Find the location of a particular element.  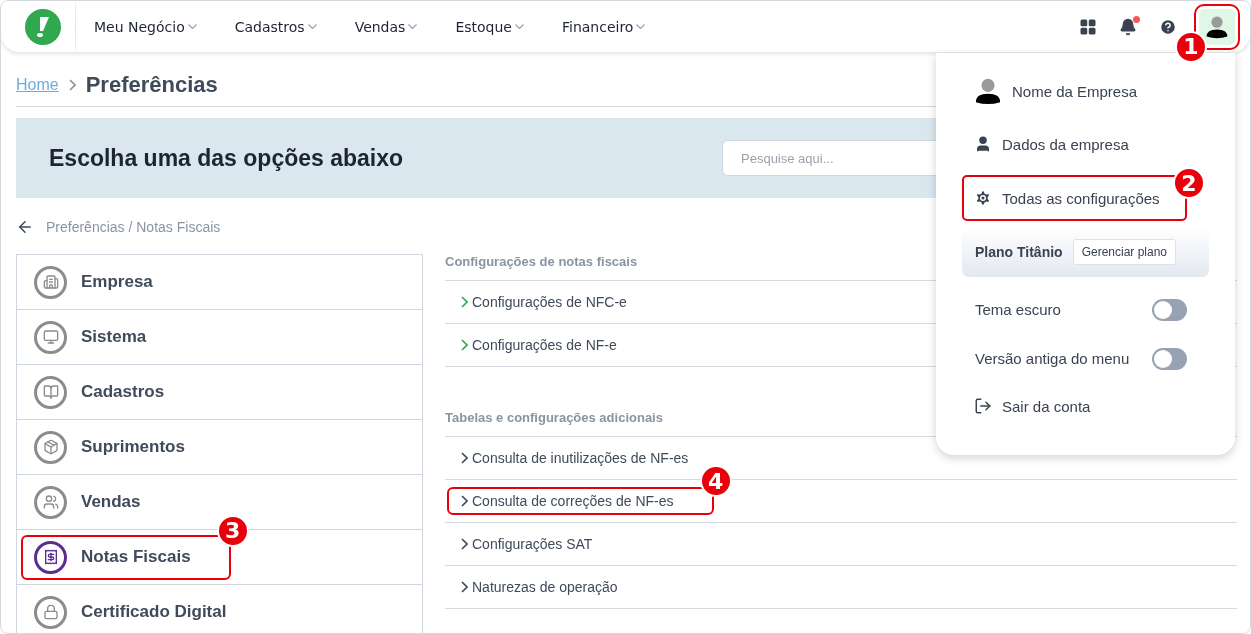

sidebar-label: Sistema is located at coordinates (114, 337).